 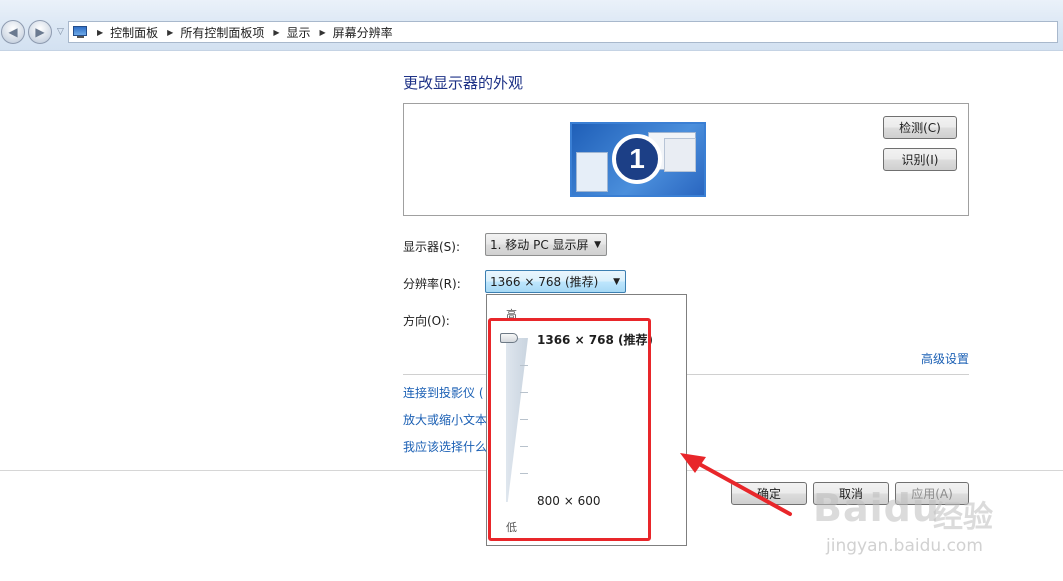 What do you see at coordinates (904, 546) in the screenshot?
I see `watermark-url: jingyan.baidu.com` at bounding box center [904, 546].